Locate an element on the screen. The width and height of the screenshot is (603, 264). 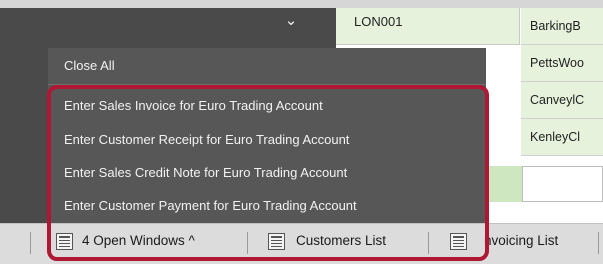
top-strip is located at coordinates (301, 4).